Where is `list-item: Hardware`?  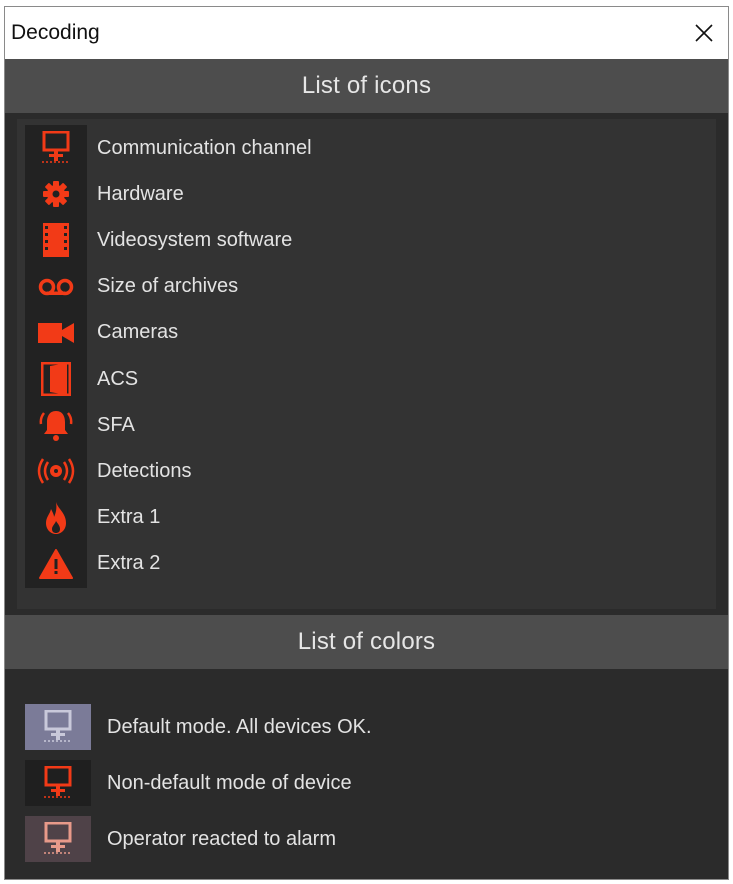
list-item: Hardware is located at coordinates (370, 194).